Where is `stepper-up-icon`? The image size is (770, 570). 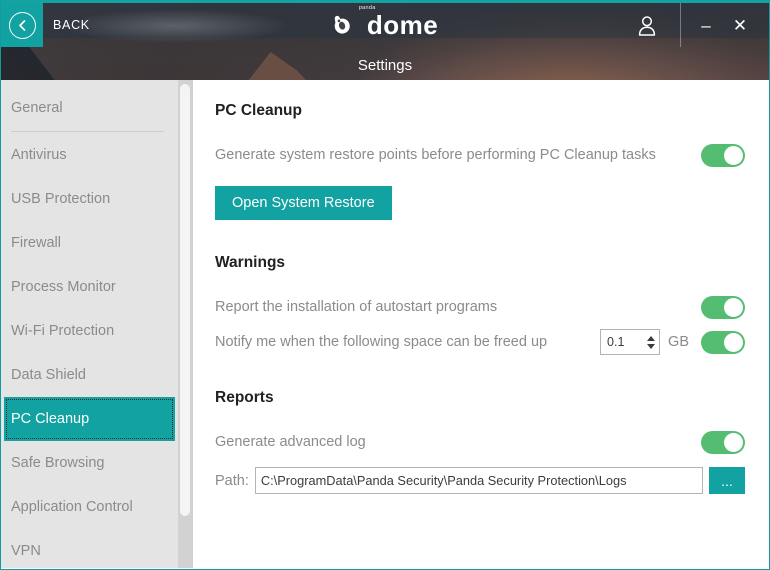
stepper-up-icon is located at coordinates (650, 338).